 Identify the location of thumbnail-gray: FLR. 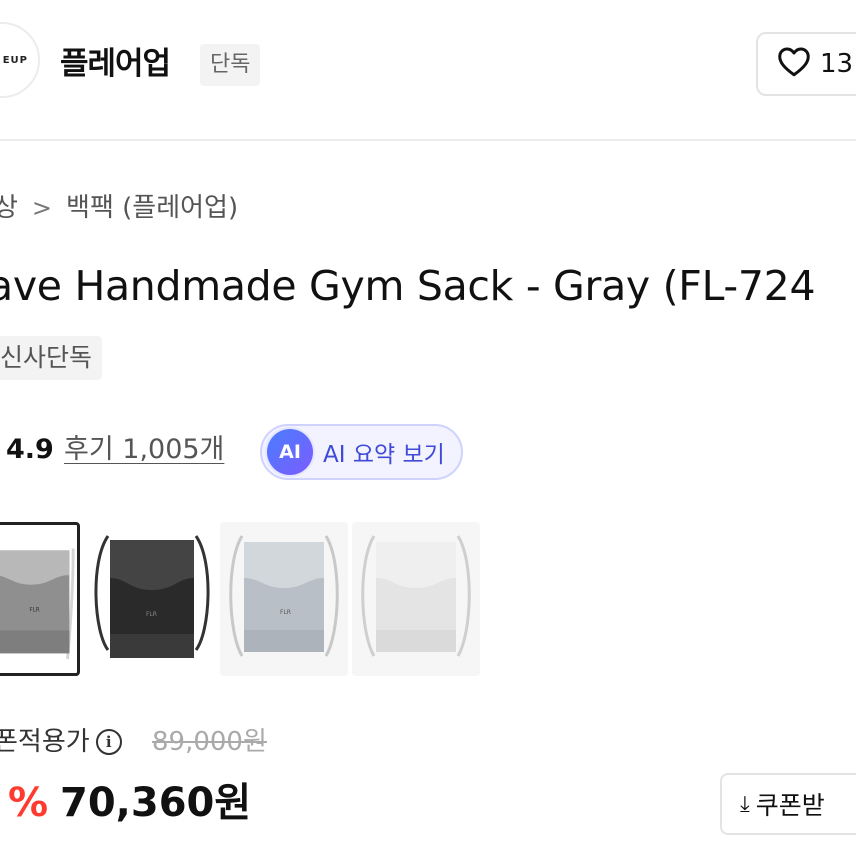
(40, 599).